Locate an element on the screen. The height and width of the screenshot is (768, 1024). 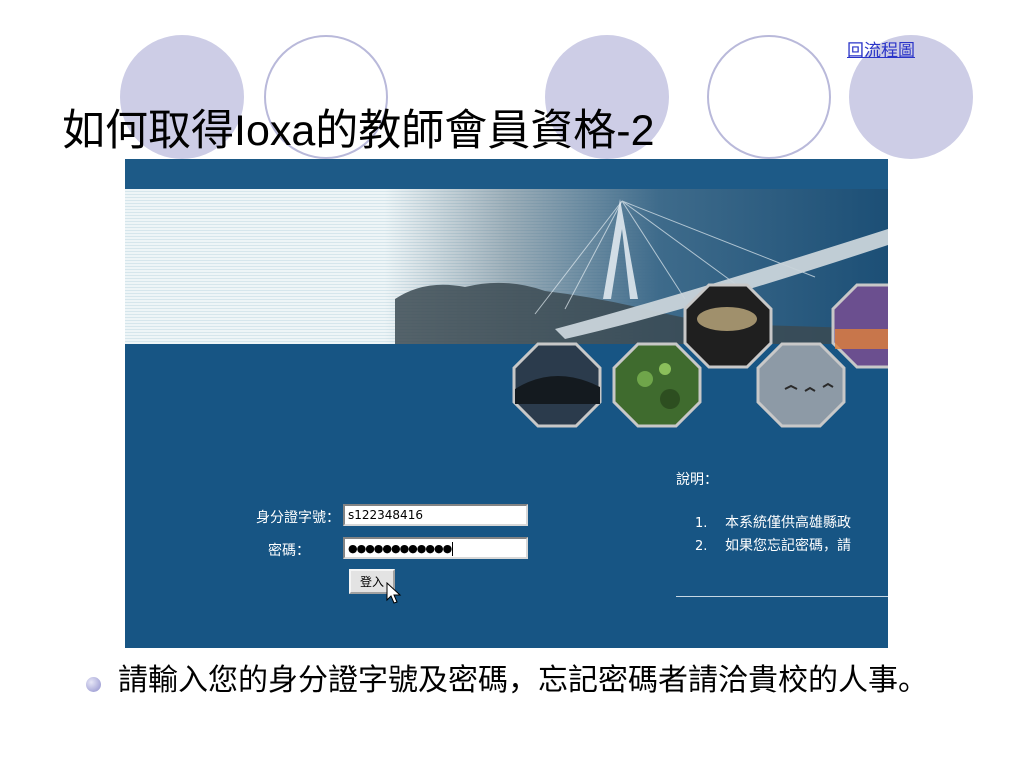
info-item-number: 1. is located at coordinates (701, 523).